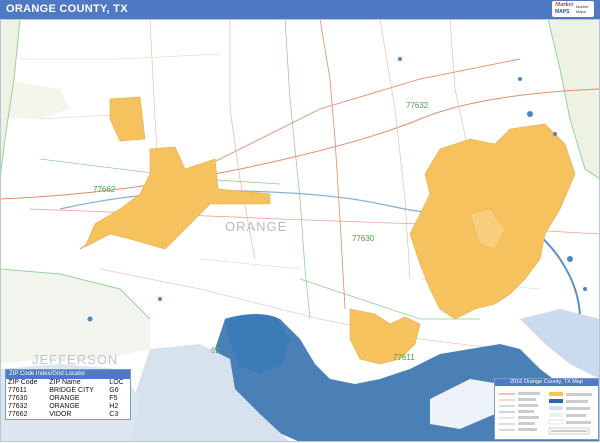 This screenshot has height=443, width=600. Describe the element at coordinates (562, 12) in the screenshot. I see `logo-text-maps: MAPS` at that location.